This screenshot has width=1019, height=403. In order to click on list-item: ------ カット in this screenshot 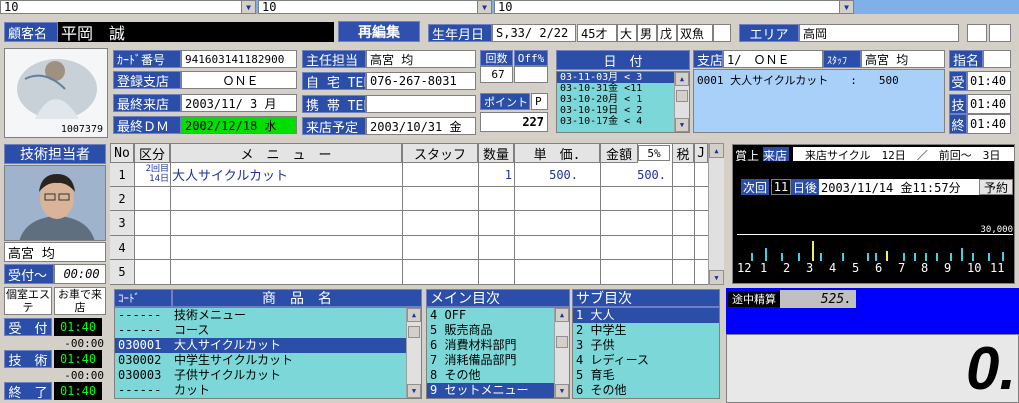, I will do `click(268, 390)`.